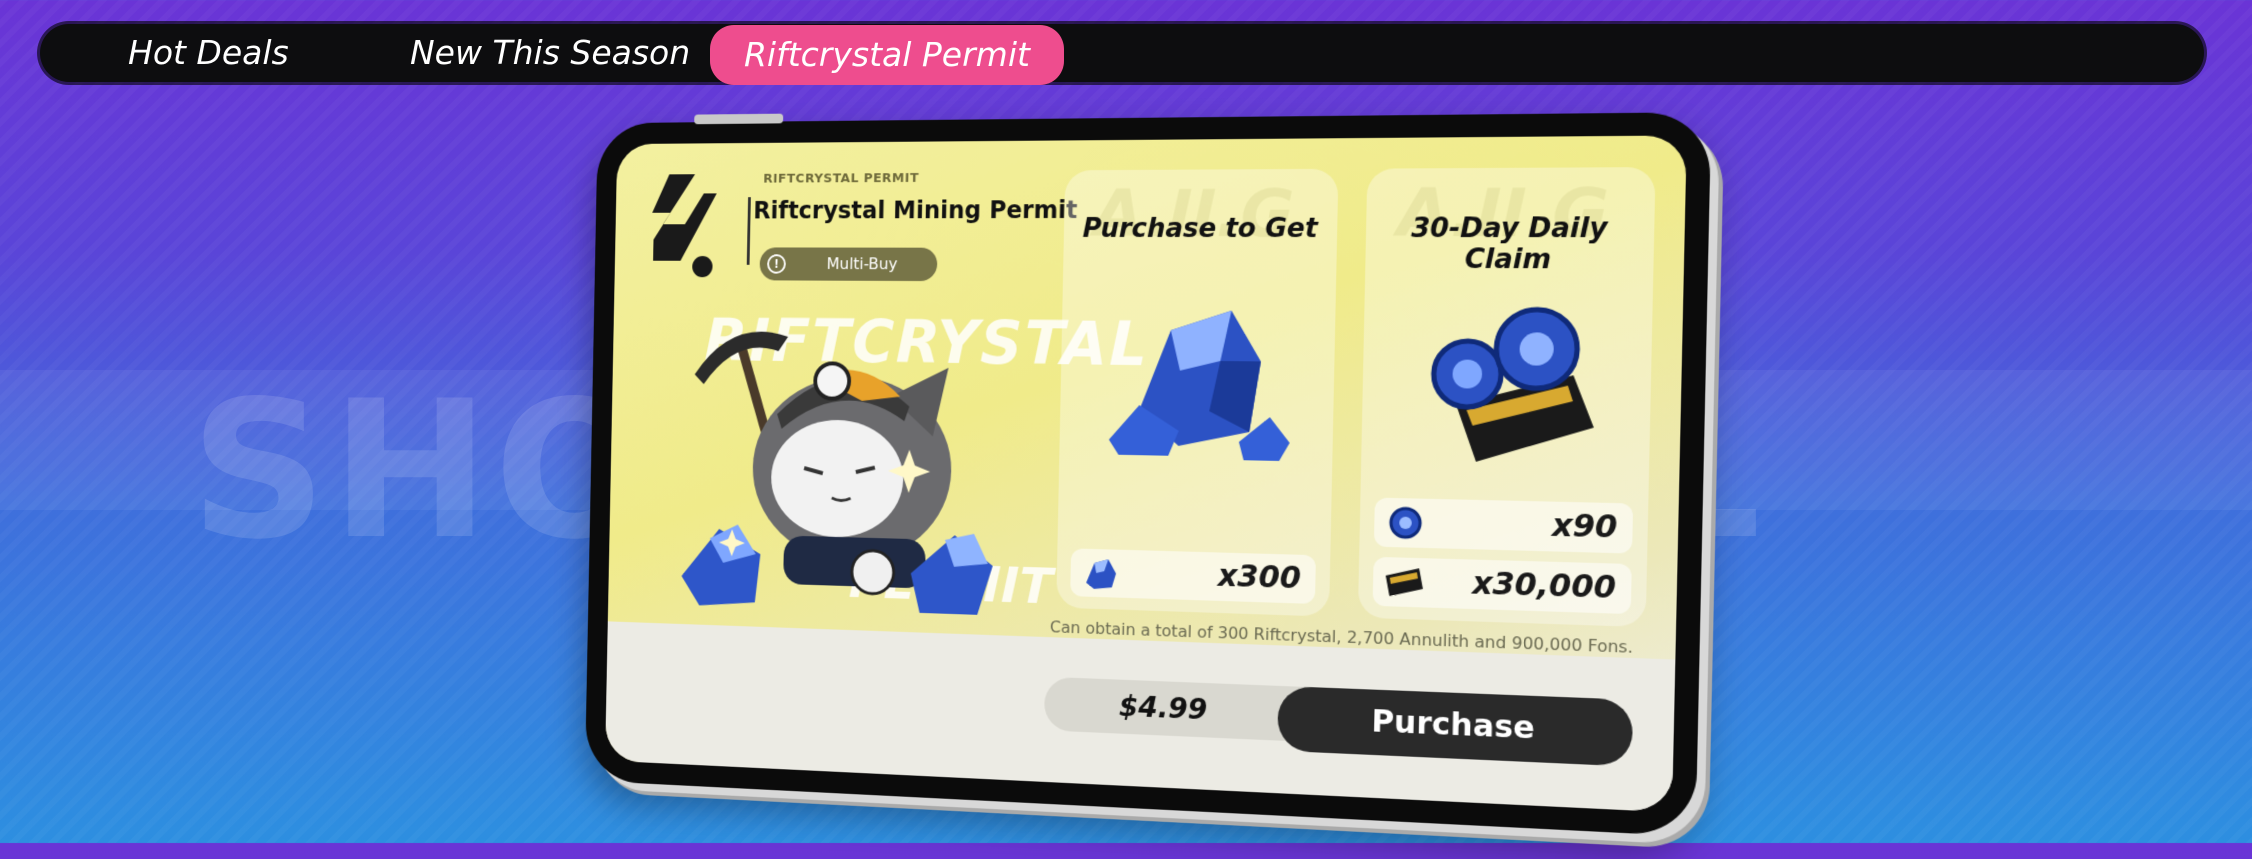 The image size is (2252, 859). I want to click on multi-buy-badge: ! Multi-Buy, so click(848, 264).